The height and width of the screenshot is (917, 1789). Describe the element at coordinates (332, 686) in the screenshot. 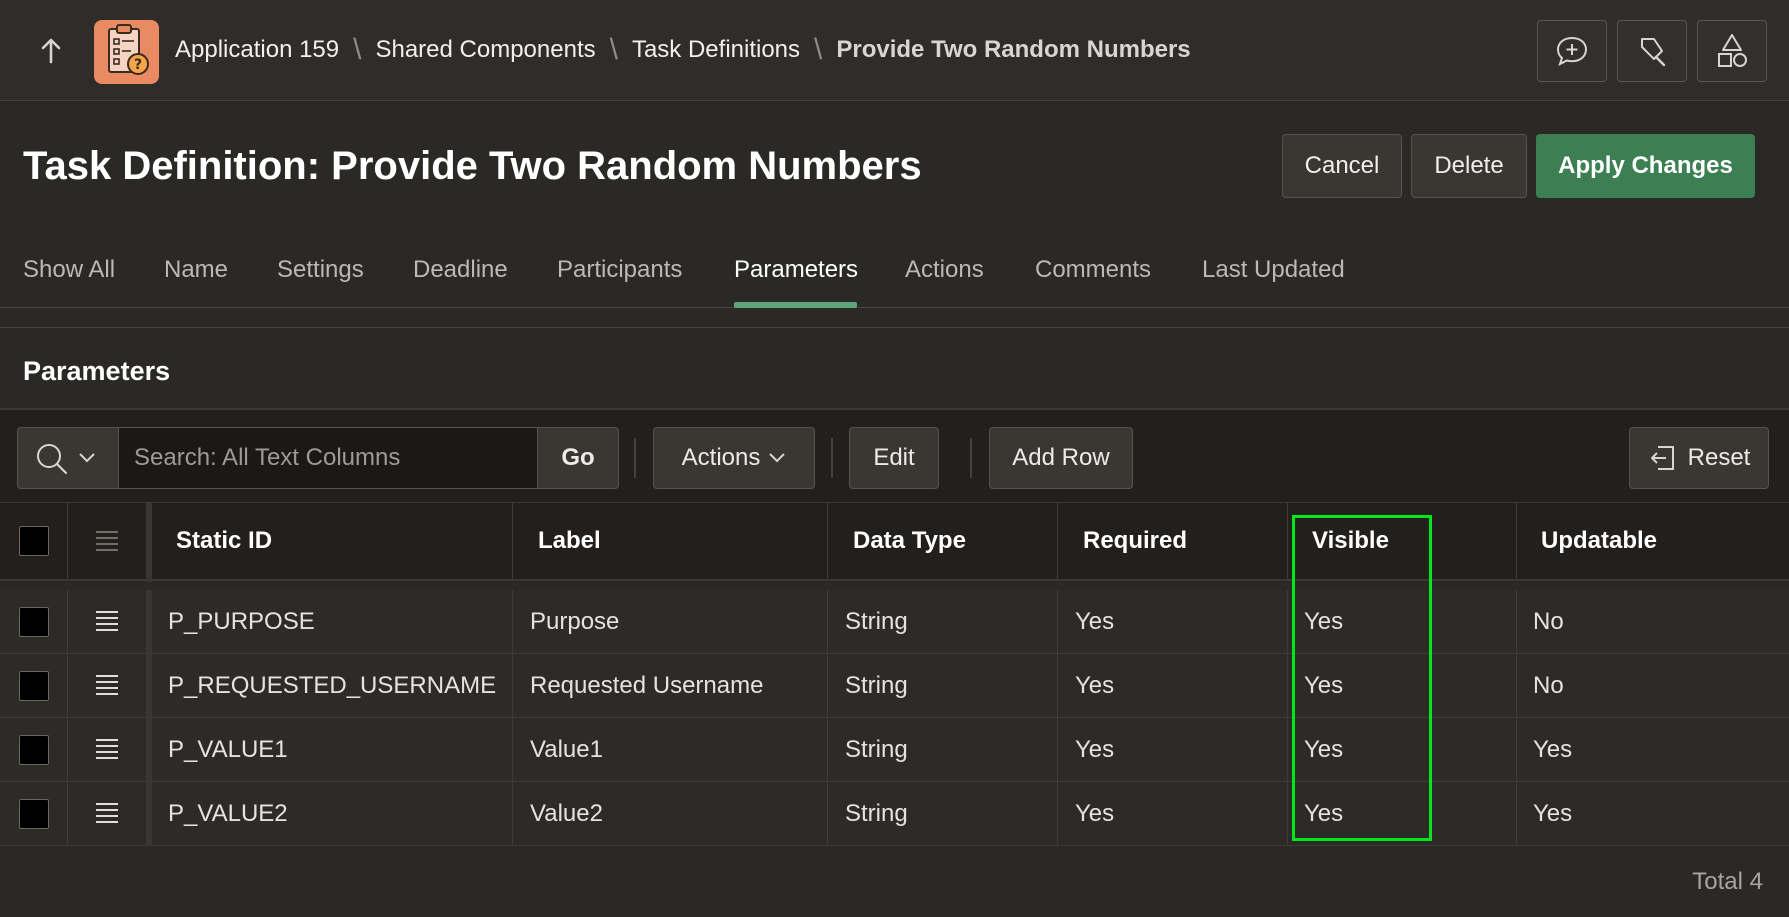

I see `cell-static-id: P_REQUESTED_USERNAME` at that location.